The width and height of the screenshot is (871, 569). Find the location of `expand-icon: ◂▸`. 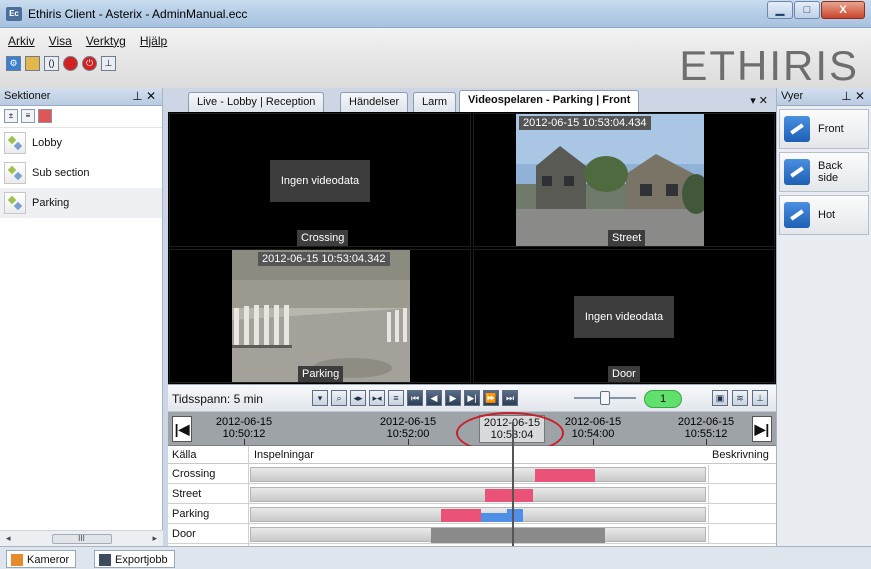

expand-icon: ◂▸ is located at coordinates (358, 398).